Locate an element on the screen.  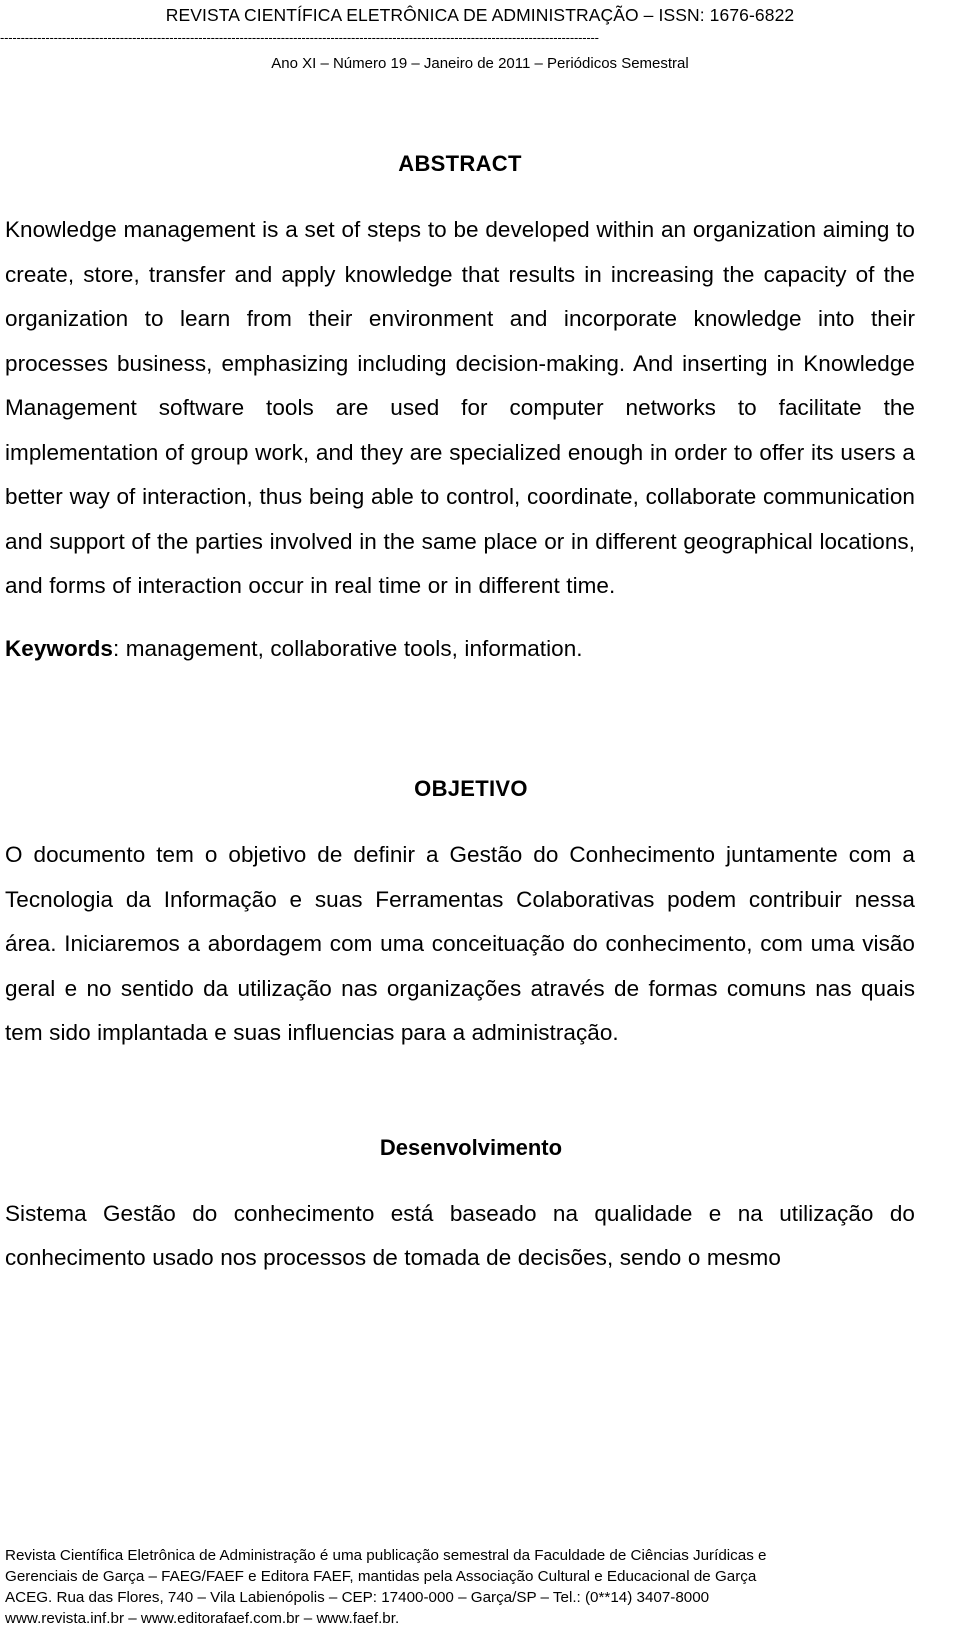
desenvolvimento-heading: Desenvolvimento is located at coordinates (471, 1147).